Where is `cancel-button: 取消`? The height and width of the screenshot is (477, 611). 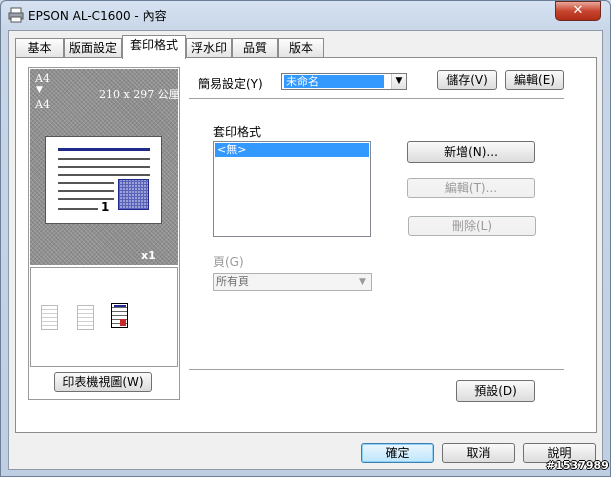
cancel-button: 取消 is located at coordinates (478, 453).